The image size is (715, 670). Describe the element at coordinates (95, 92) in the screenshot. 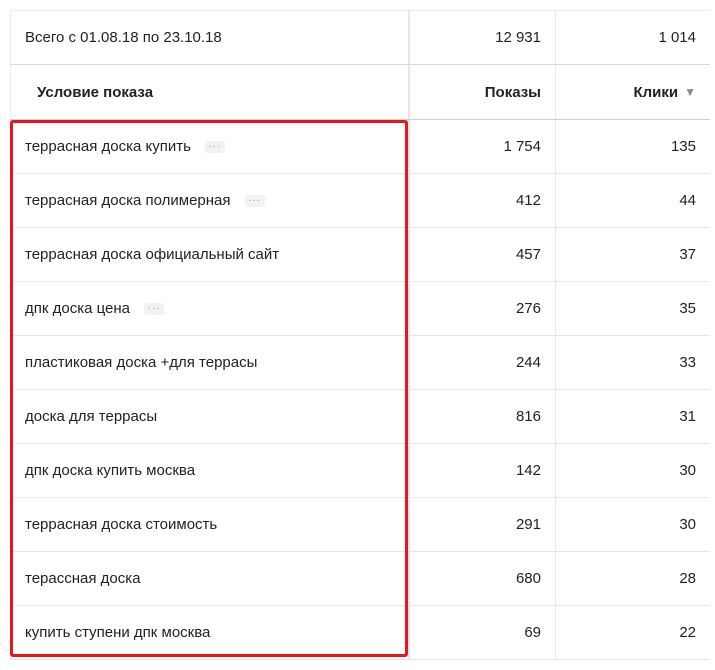

I see `column-header-condition-label: Условие показа` at that location.